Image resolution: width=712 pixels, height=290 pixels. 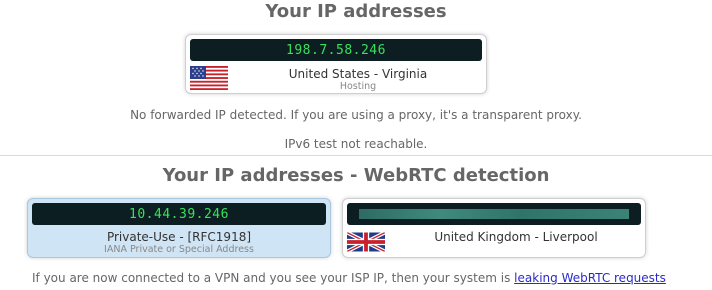 I want to click on ip-type-label: Hosting, so click(x=358, y=86).